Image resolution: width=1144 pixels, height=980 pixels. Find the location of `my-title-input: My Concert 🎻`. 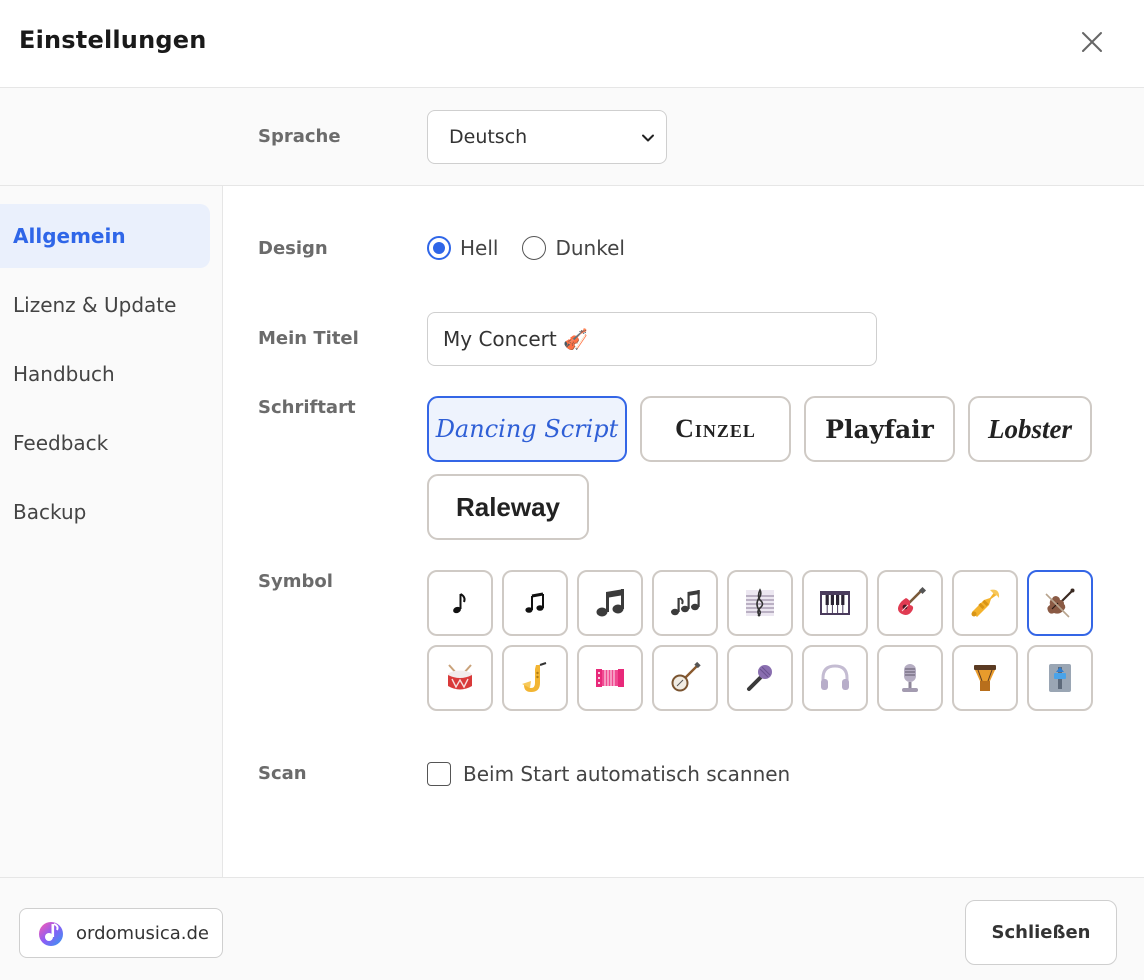

my-title-input: My Concert 🎻 is located at coordinates (652, 339).